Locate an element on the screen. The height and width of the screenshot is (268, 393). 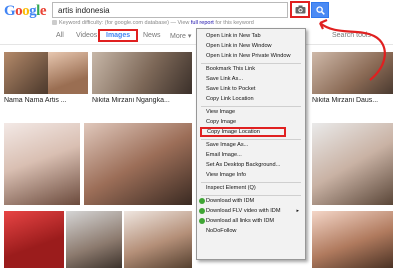
search-input: artis indonesia is located at coordinates (170, 10).